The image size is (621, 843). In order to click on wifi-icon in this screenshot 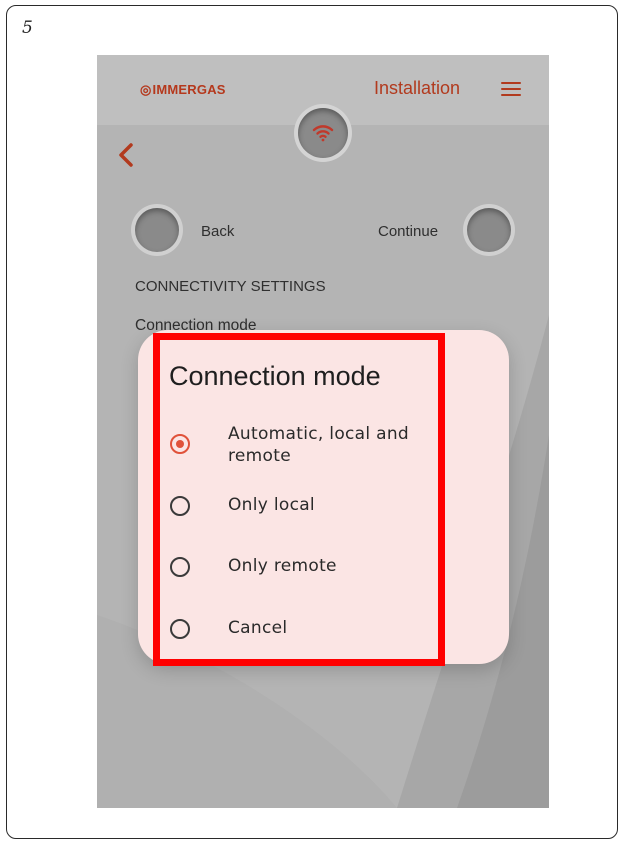, I will do `click(323, 133)`.